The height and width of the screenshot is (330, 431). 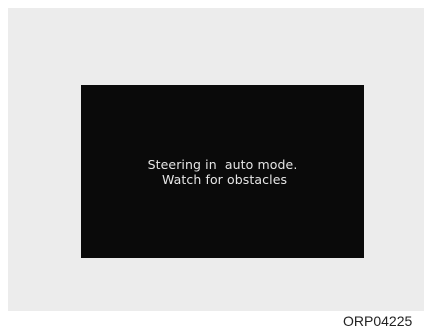 What do you see at coordinates (378, 321) in the screenshot?
I see `figure-code: ORP04225` at bounding box center [378, 321].